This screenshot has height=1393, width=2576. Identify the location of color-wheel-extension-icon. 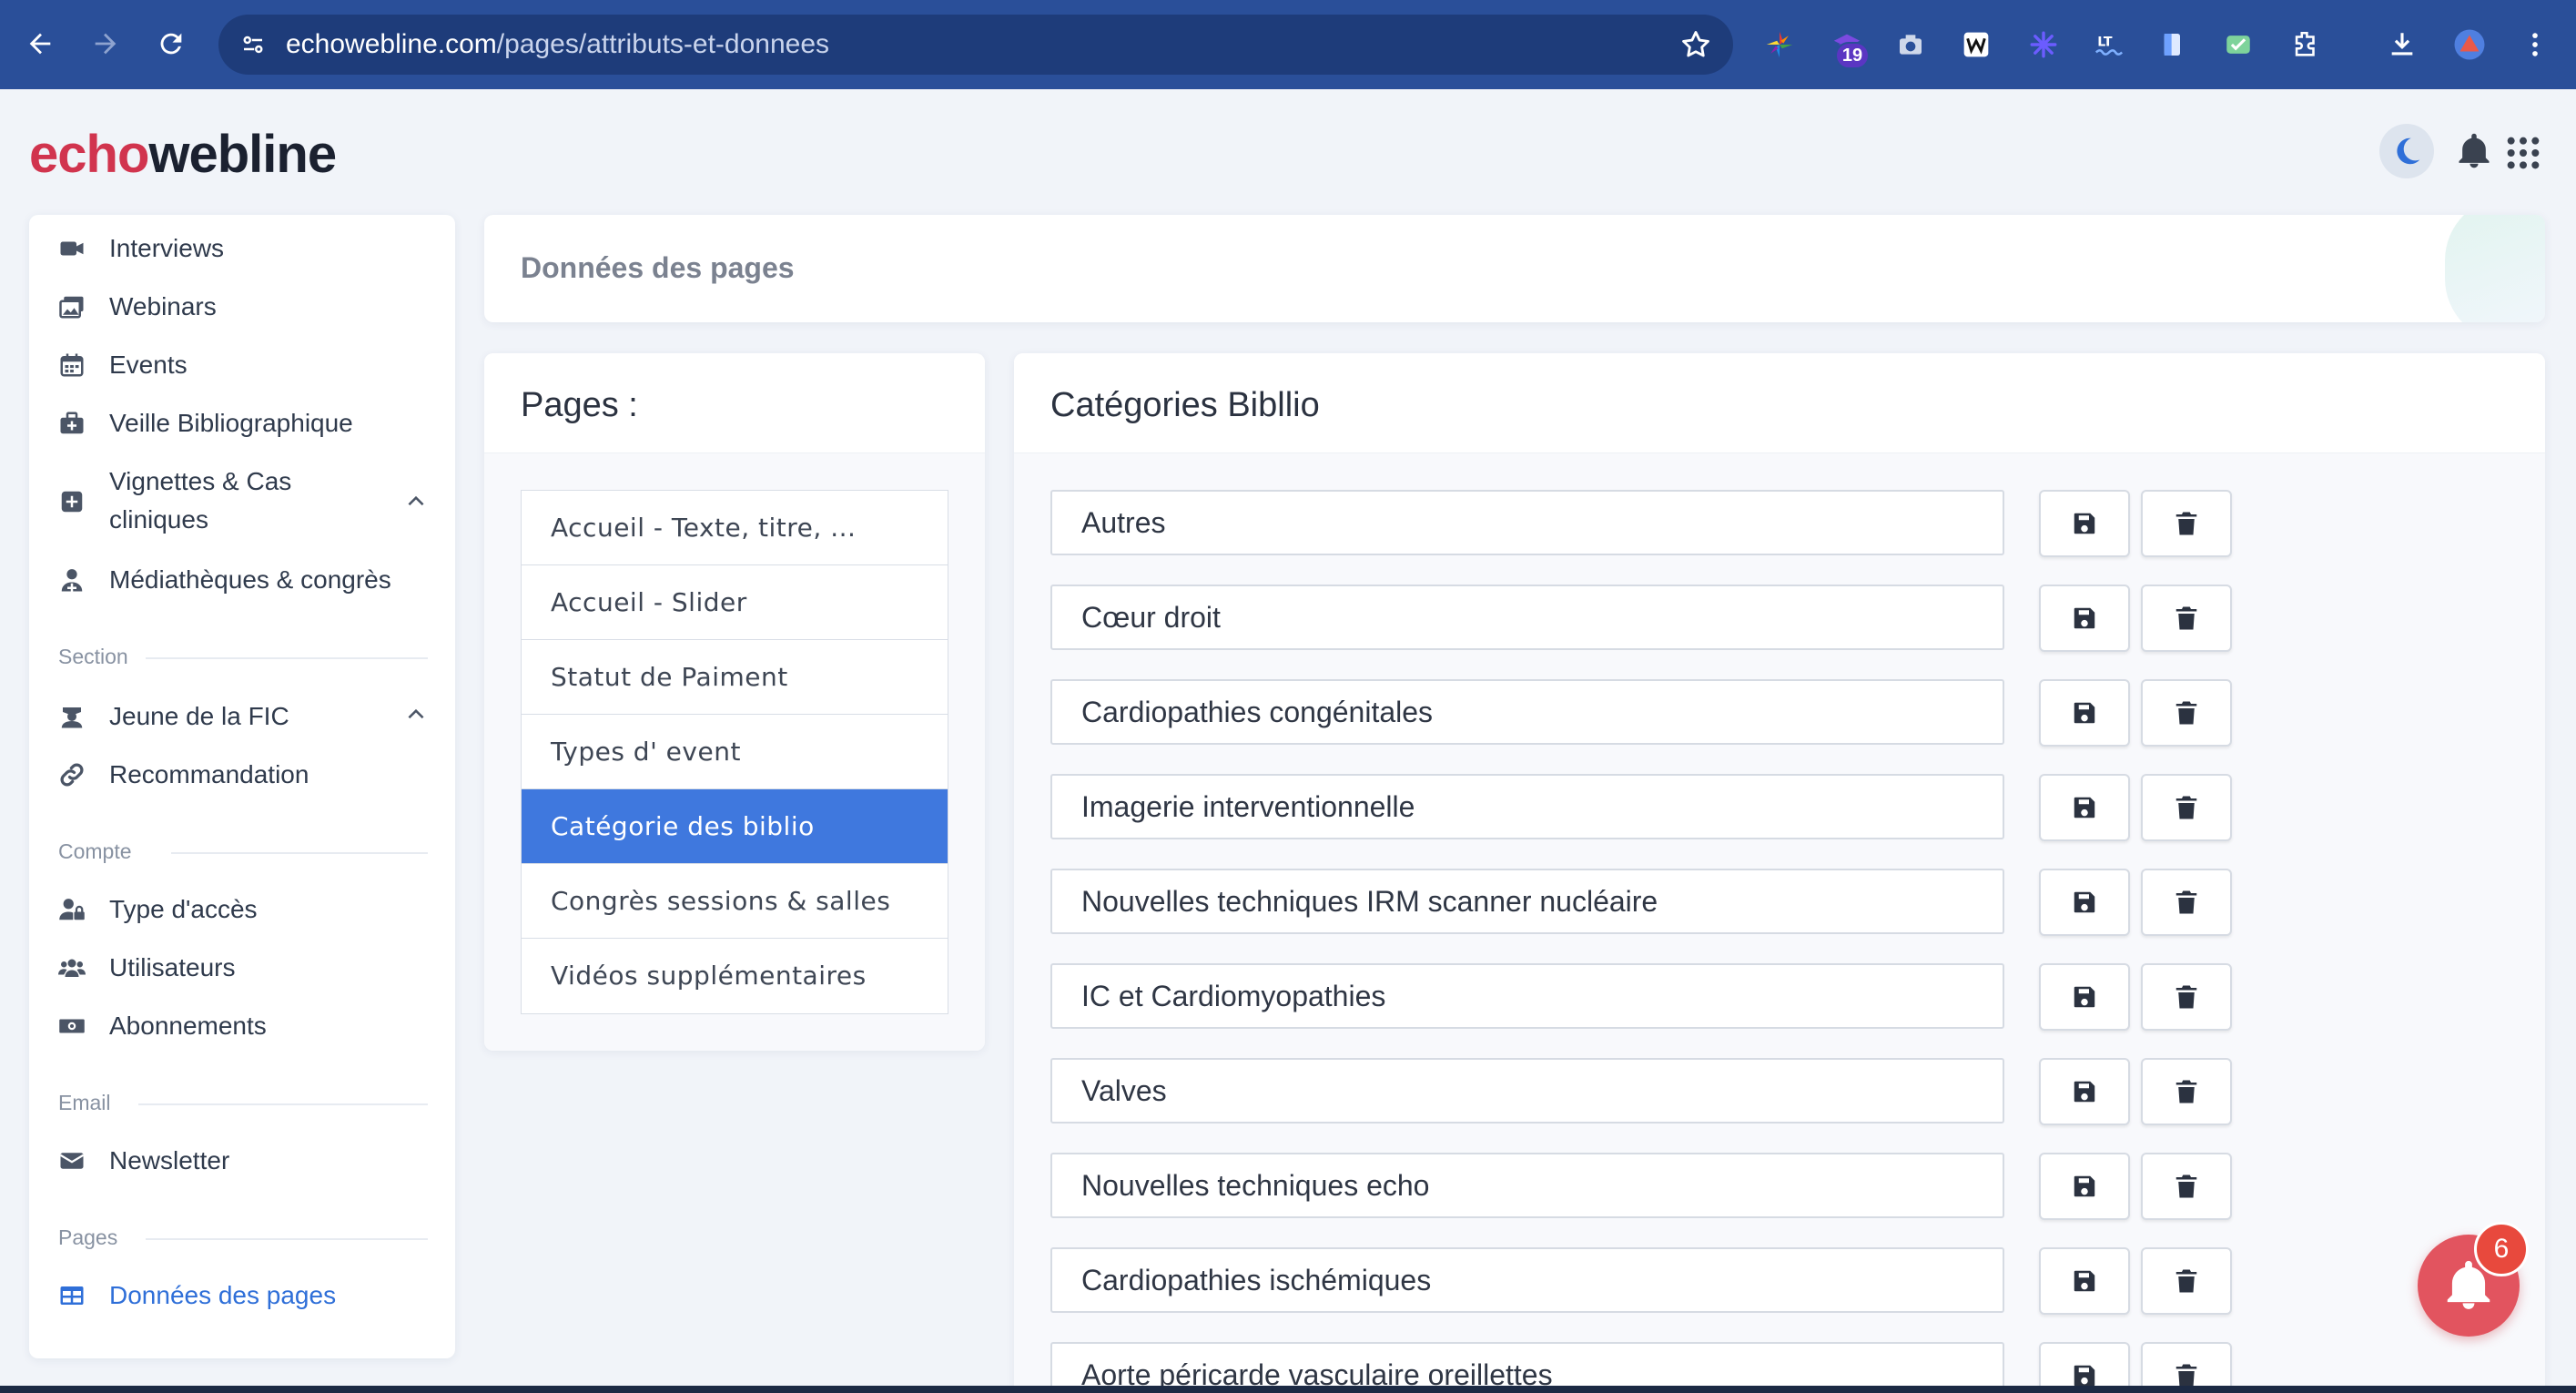
(1779, 44).